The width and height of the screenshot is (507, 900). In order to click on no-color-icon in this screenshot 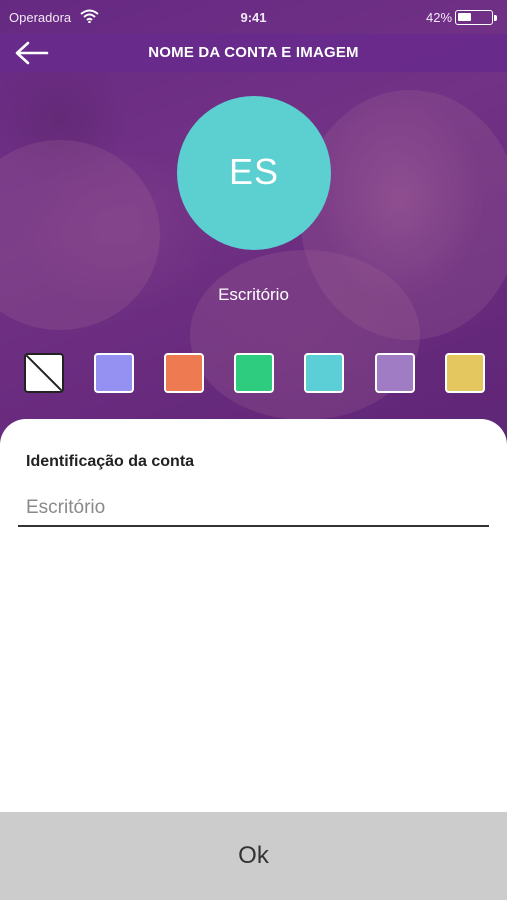, I will do `click(44, 373)`.